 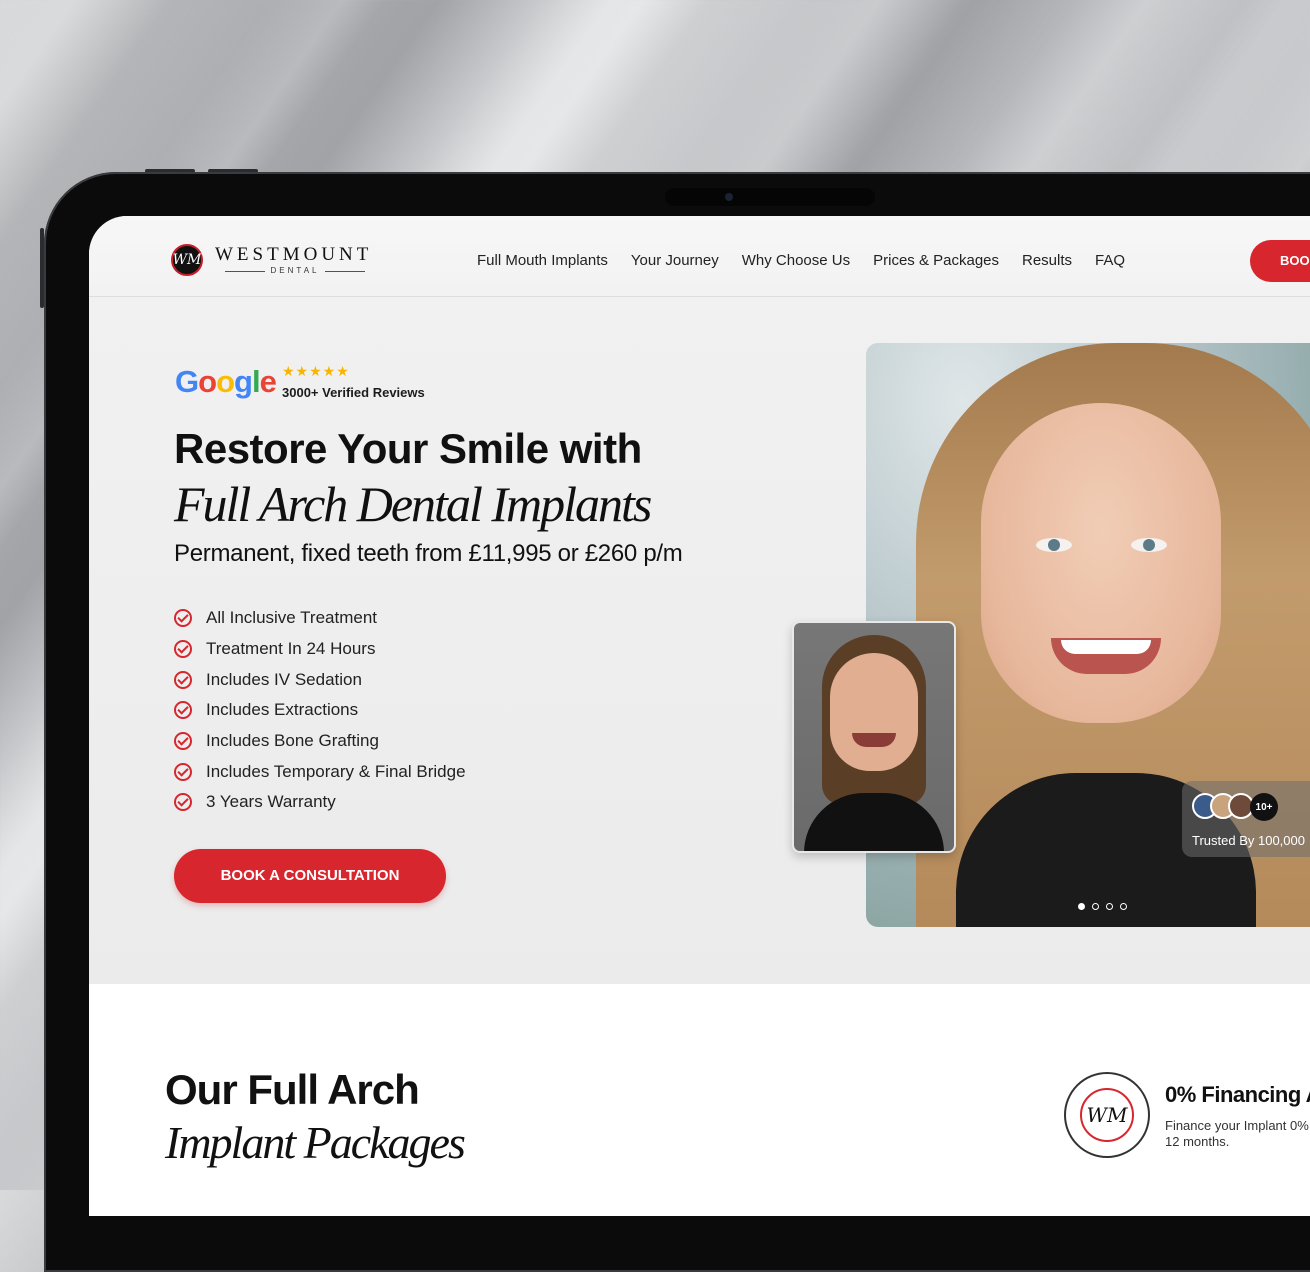 I want to click on feature-item: All Inclusive Treatment, so click(x=320, y=618).